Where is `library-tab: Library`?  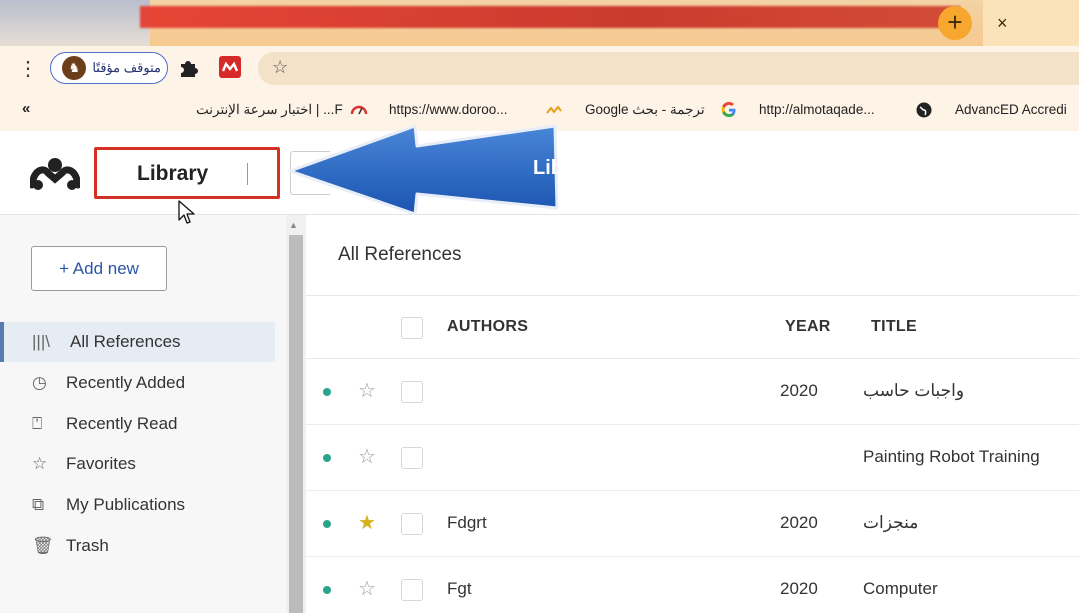
library-tab: Library is located at coordinates (187, 173).